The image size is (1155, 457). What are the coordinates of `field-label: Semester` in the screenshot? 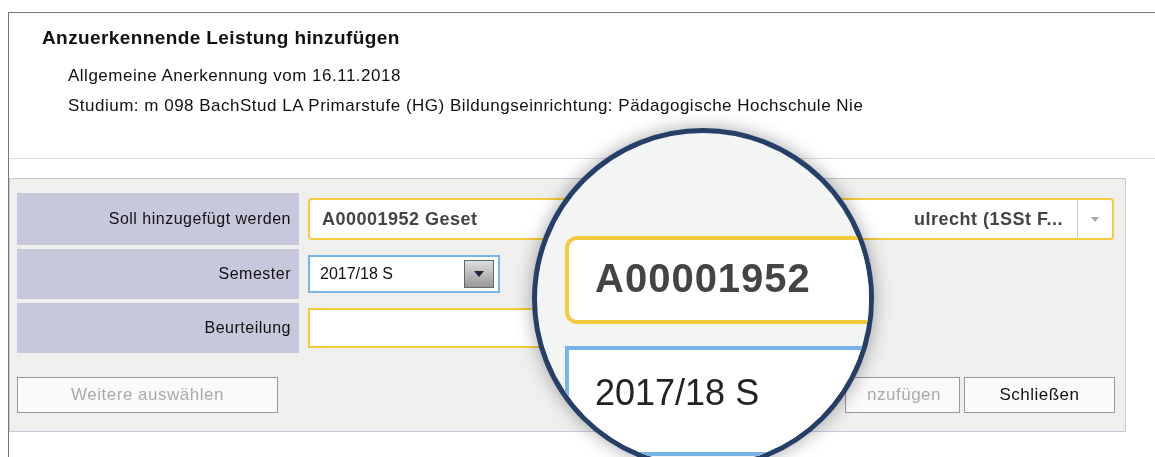 It's located at (158, 274).